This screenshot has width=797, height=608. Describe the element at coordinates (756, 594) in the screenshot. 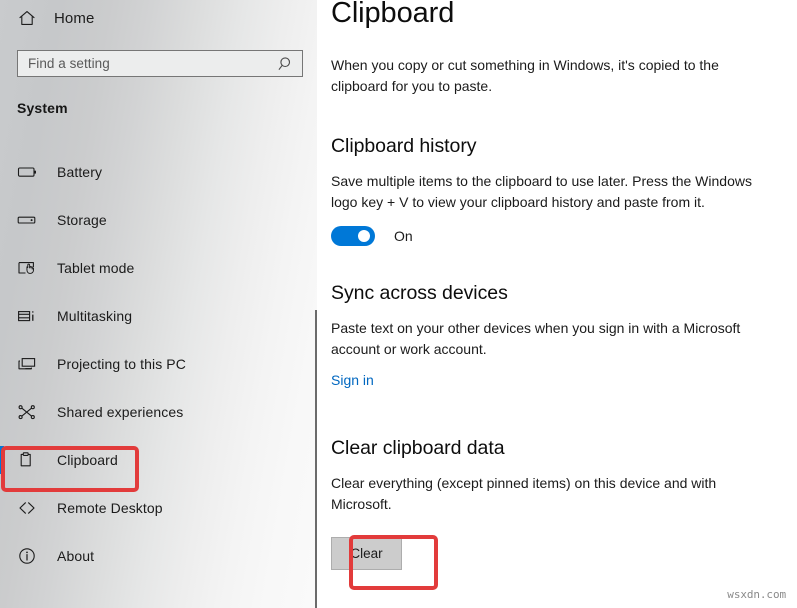

I see `watermark: wsxdn.com` at that location.